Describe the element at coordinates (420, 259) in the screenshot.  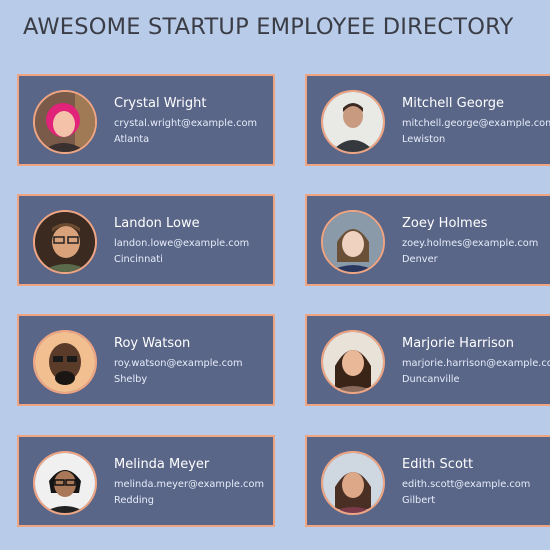
I see `employee-city: Denver` at that location.